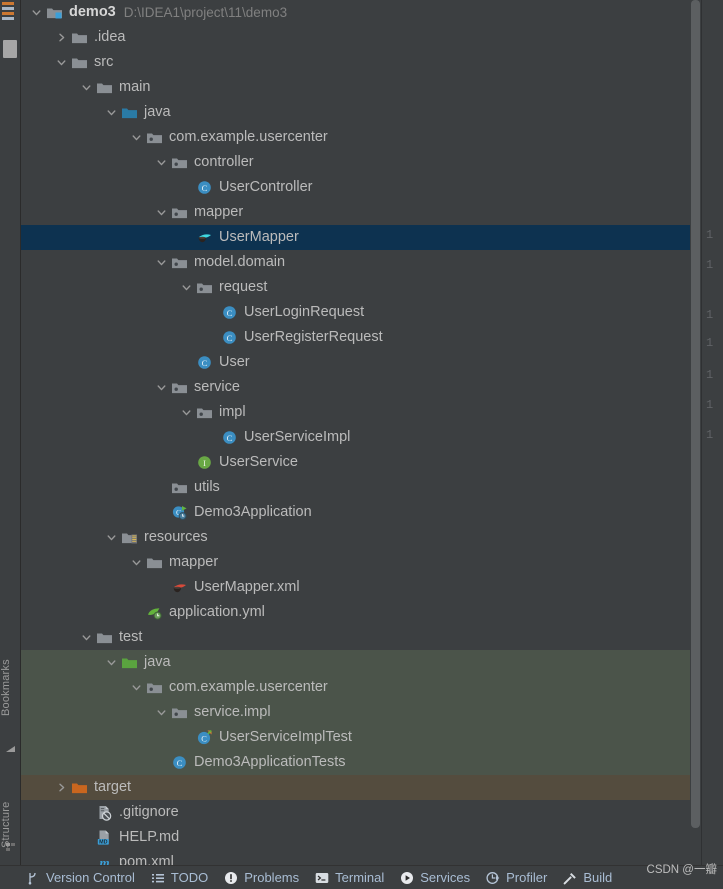  What do you see at coordinates (270, 762) in the screenshot?
I see `tree-row-label: Demo3ApplicationTests` at bounding box center [270, 762].